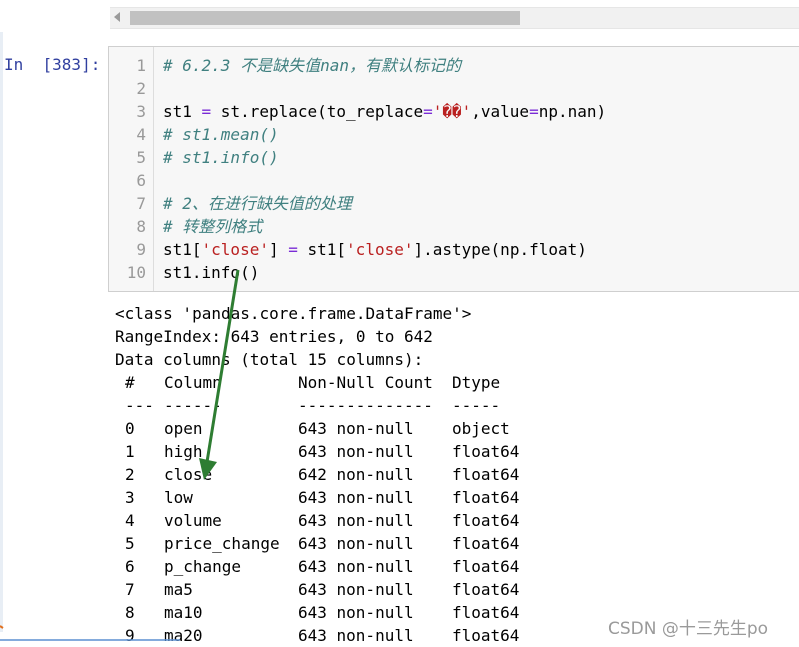  I want to click on table-cell: 4, so click(130, 520).